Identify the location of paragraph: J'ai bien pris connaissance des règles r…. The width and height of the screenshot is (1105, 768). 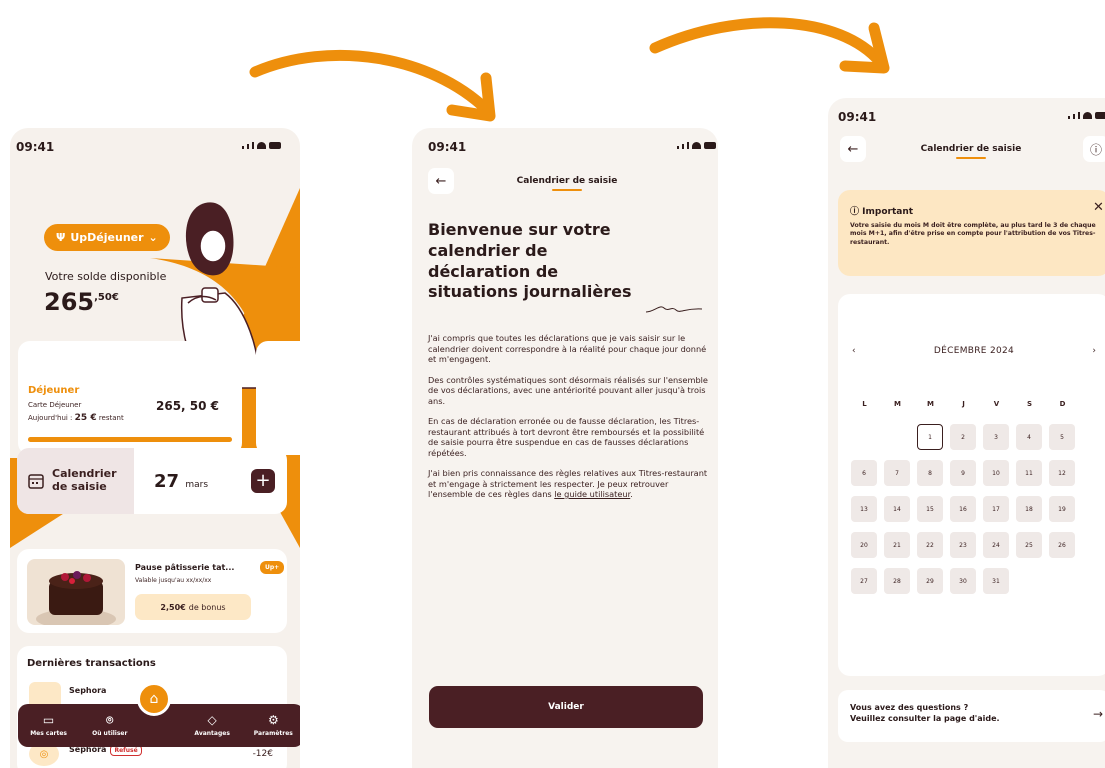
(568, 483).